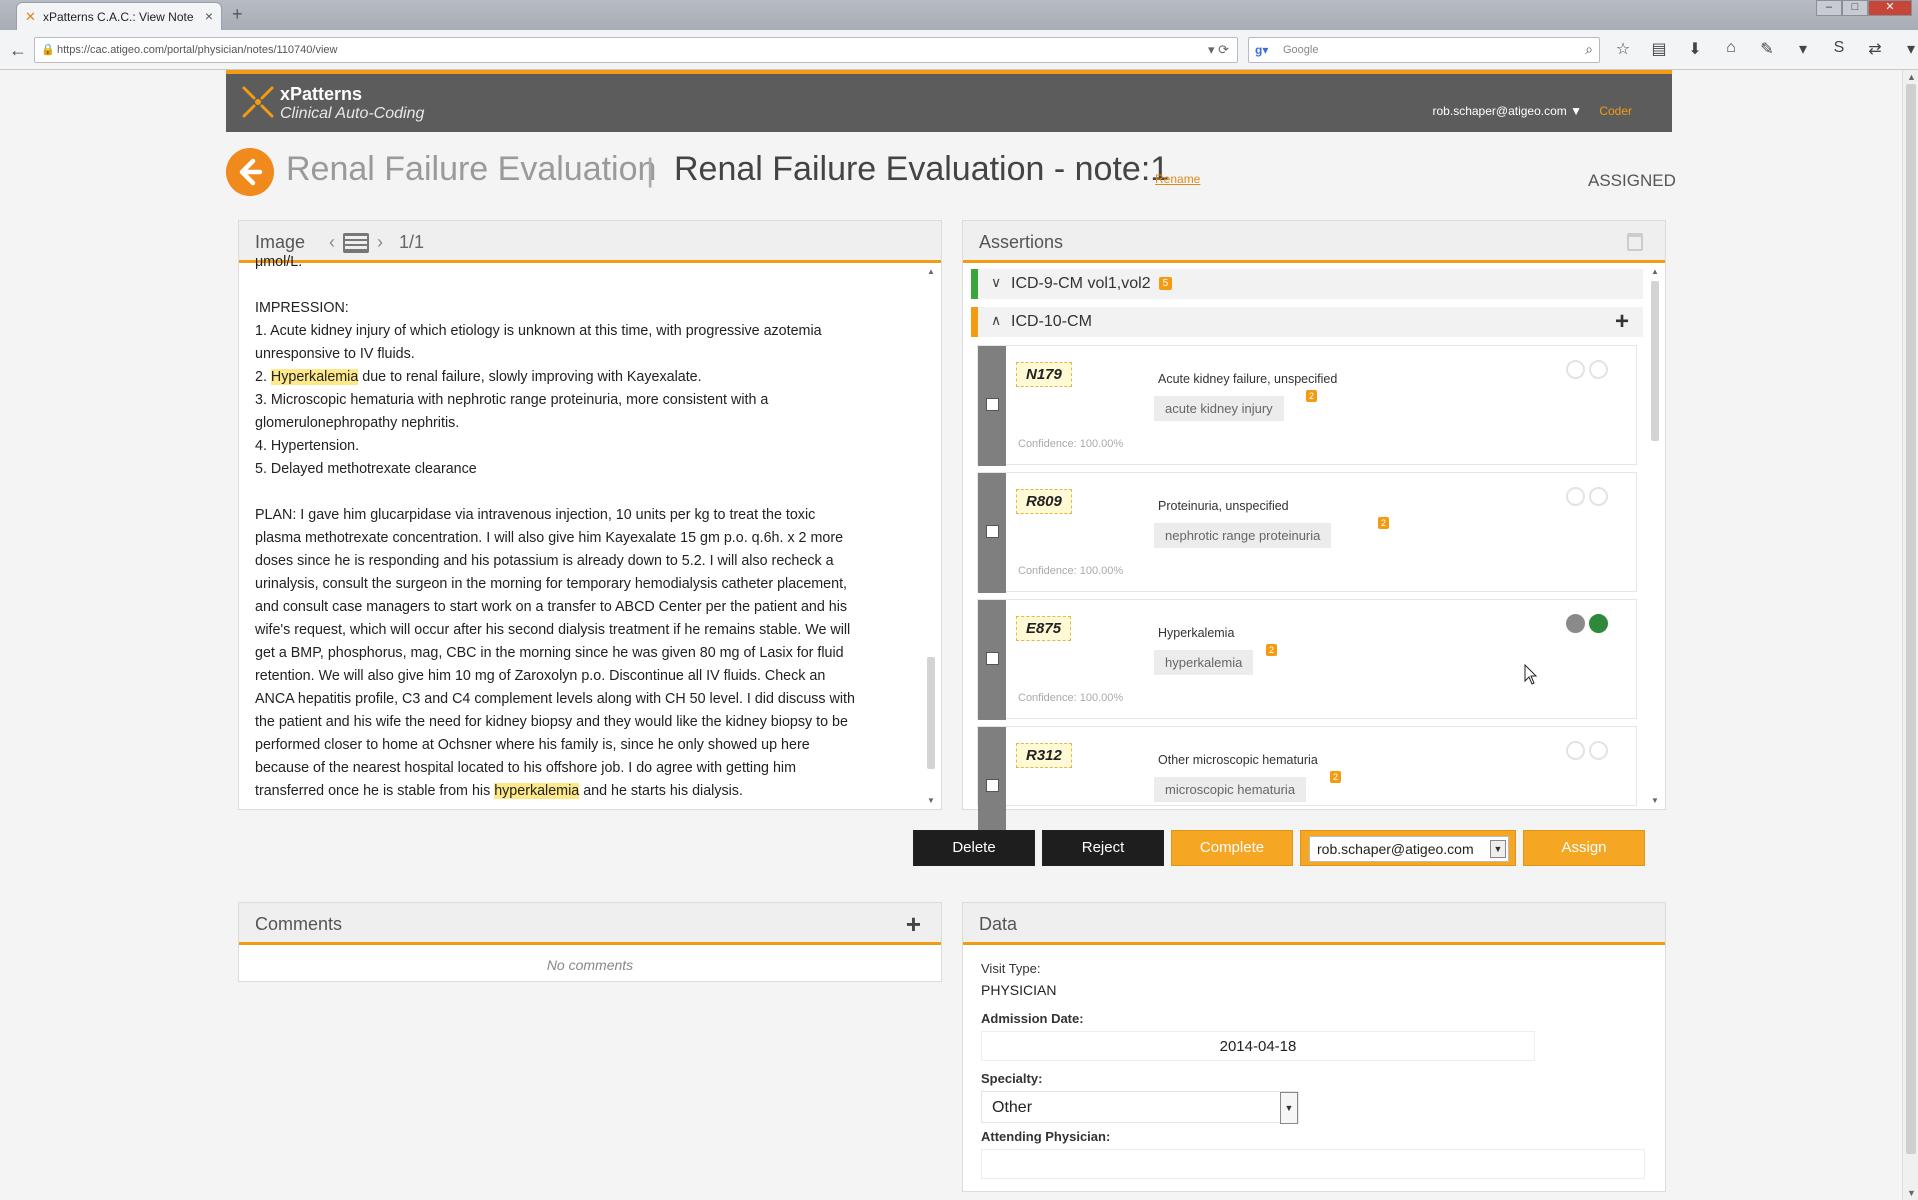  I want to click on brand-name: xPatterns, so click(321, 94).